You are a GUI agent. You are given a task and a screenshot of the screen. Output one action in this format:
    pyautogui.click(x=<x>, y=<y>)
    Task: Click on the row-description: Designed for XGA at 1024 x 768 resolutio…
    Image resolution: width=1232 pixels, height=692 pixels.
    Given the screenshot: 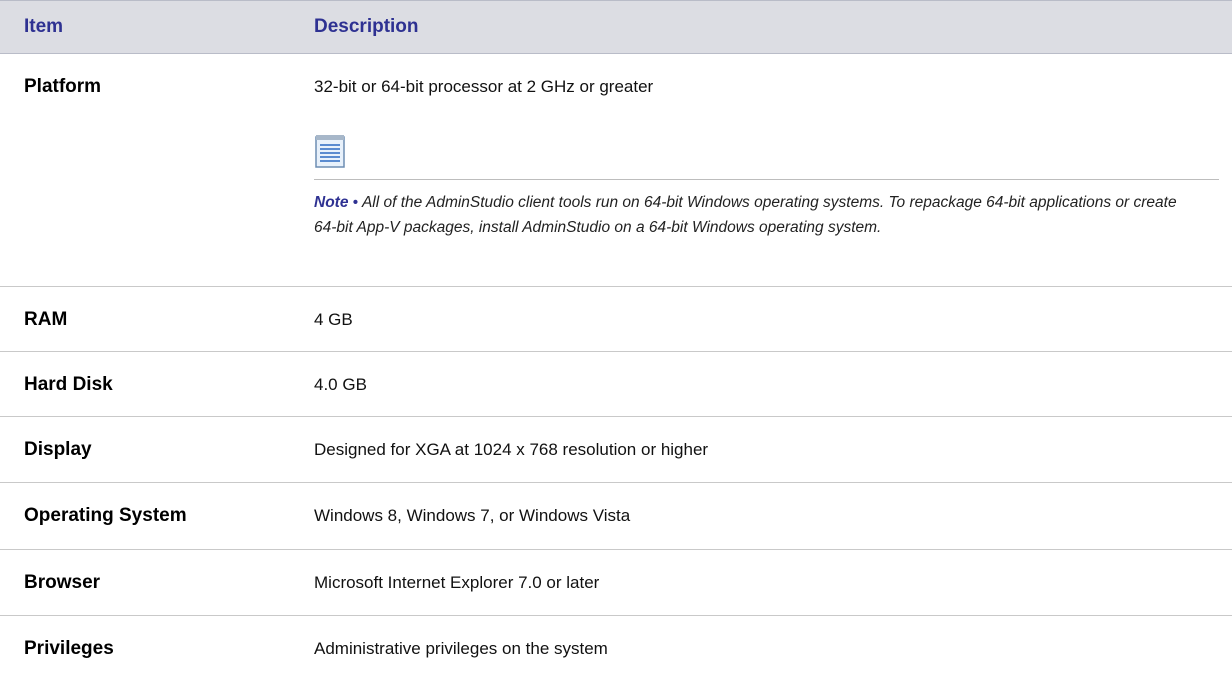 What is the action you would take?
    pyautogui.click(x=511, y=449)
    